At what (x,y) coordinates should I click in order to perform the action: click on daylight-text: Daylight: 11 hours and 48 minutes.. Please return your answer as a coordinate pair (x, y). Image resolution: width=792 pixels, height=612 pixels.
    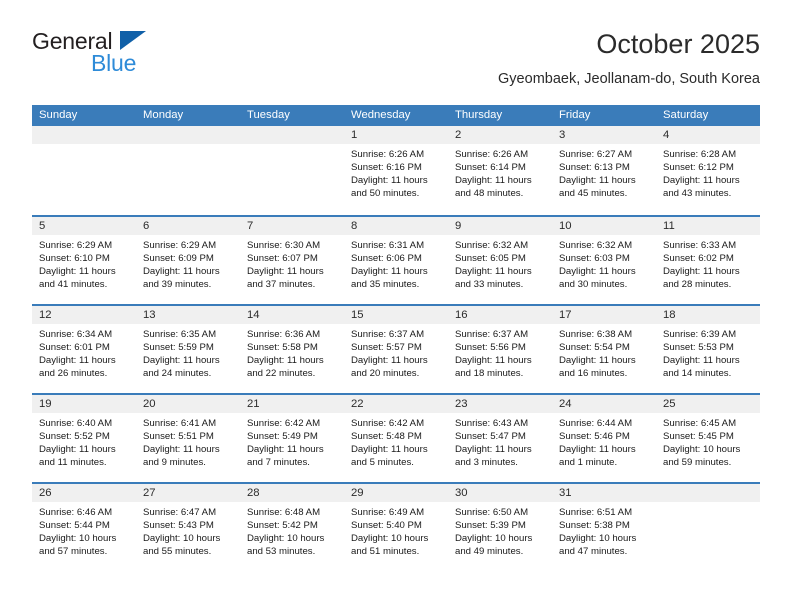
    Looking at the image, I should click on (493, 187).